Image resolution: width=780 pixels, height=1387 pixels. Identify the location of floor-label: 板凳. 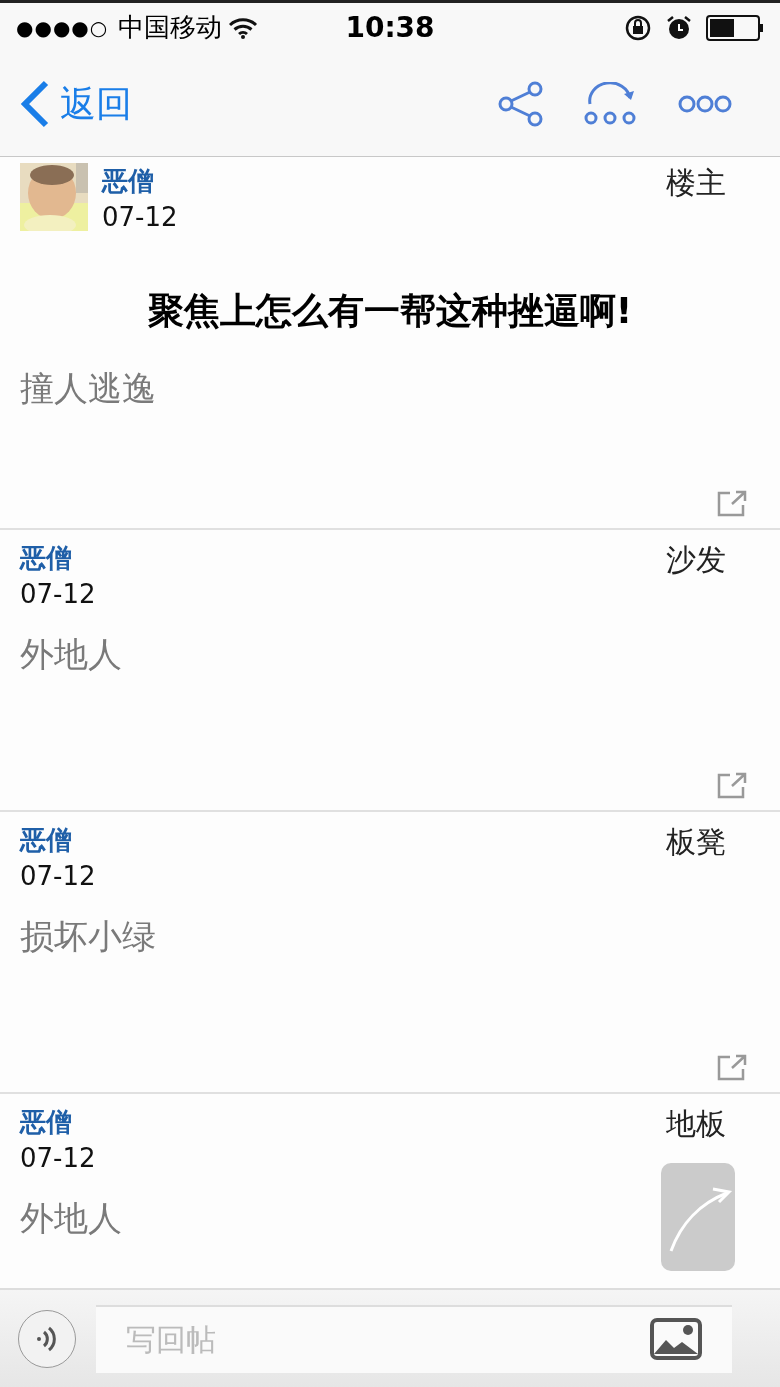
(696, 842).